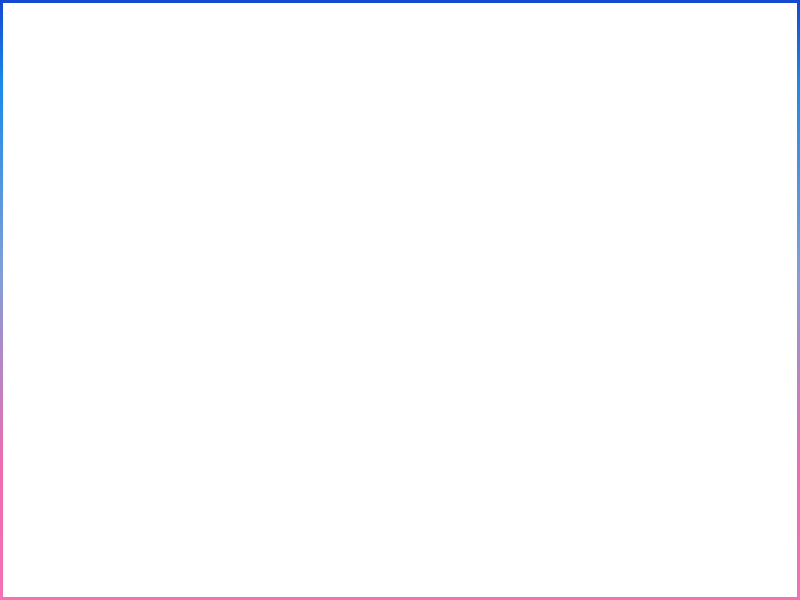 This screenshot has width=800, height=600. What do you see at coordinates (65, 49) in the screenshot?
I see `status-bar-time: 9:41 AM` at bounding box center [65, 49].